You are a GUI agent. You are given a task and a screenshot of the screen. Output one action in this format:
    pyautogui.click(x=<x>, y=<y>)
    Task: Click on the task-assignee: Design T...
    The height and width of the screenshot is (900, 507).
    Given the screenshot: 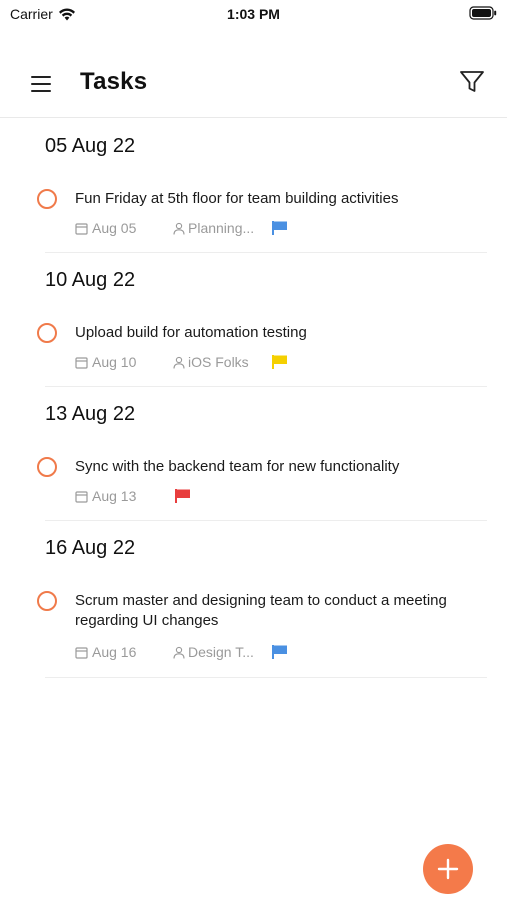 What is the action you would take?
    pyautogui.click(x=213, y=652)
    